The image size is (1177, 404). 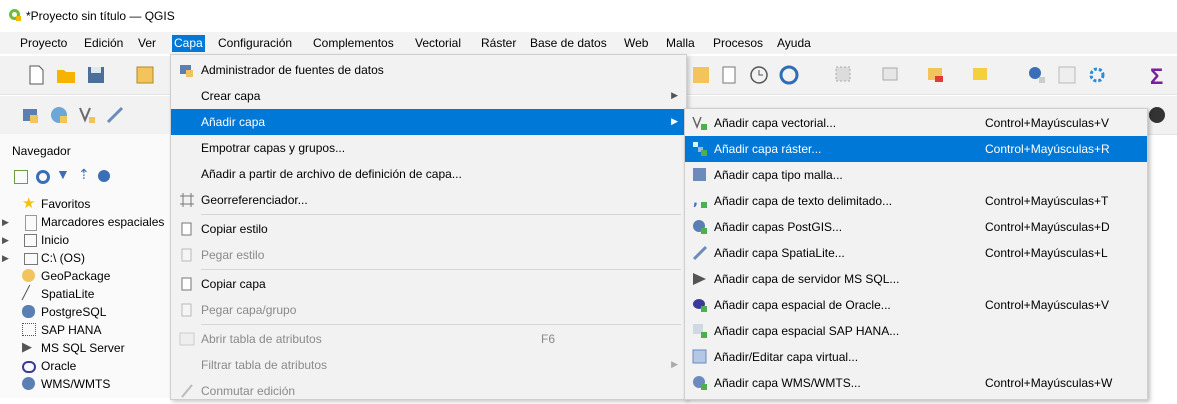 I want to click on save-project-icon, so click(x=96, y=75).